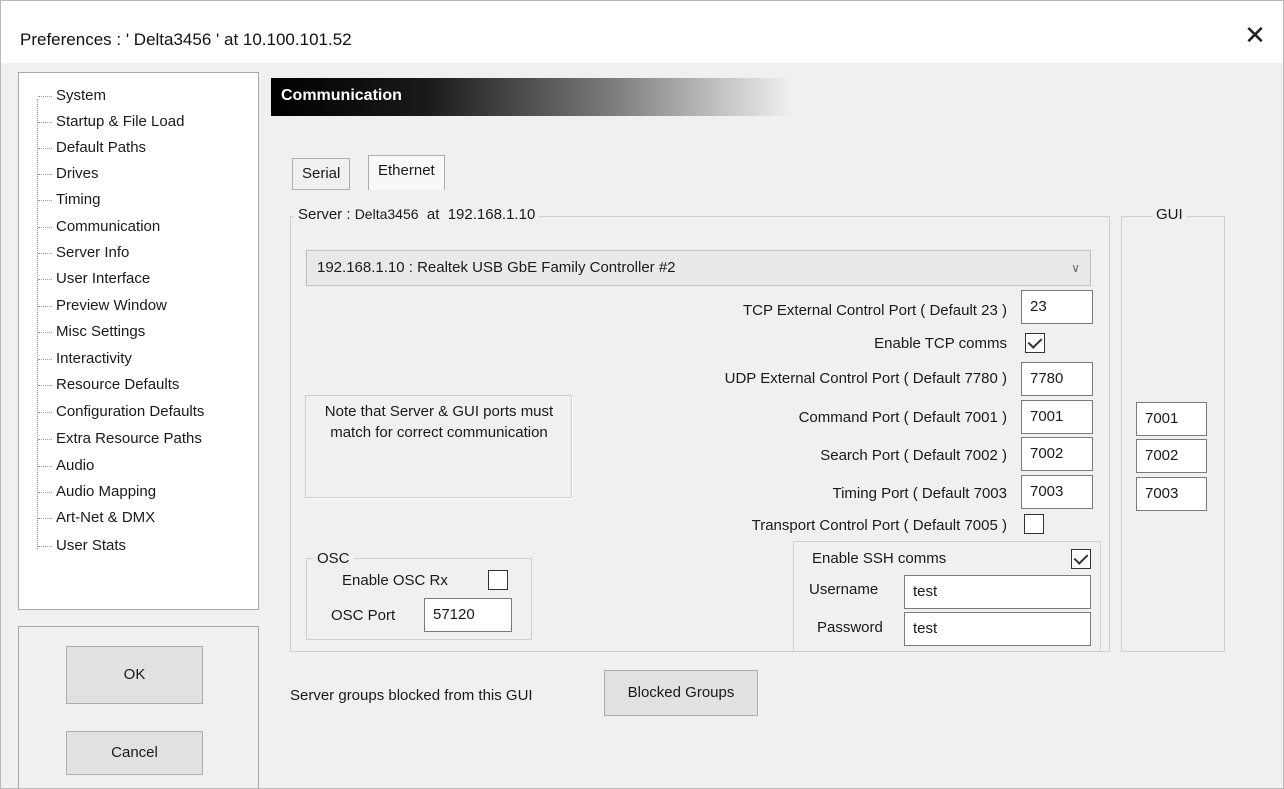 This screenshot has width=1284, height=789. What do you see at coordinates (395, 580) in the screenshot?
I see `osc-enable-label: Enable OSC Rx` at bounding box center [395, 580].